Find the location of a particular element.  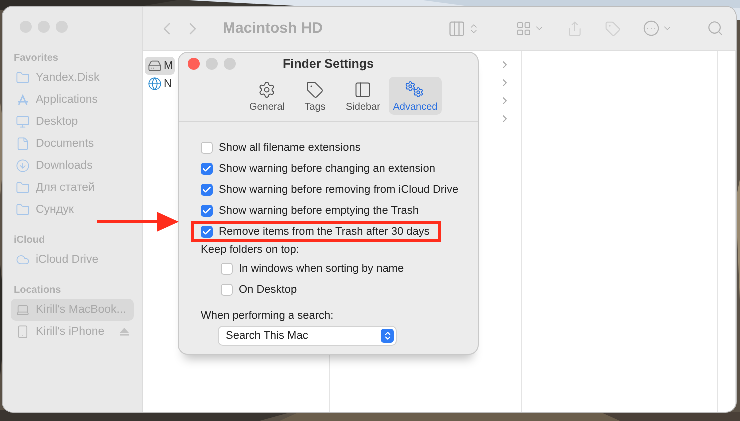

option-label: Show warning before removing from iCloud Drive is located at coordinates (339, 190).